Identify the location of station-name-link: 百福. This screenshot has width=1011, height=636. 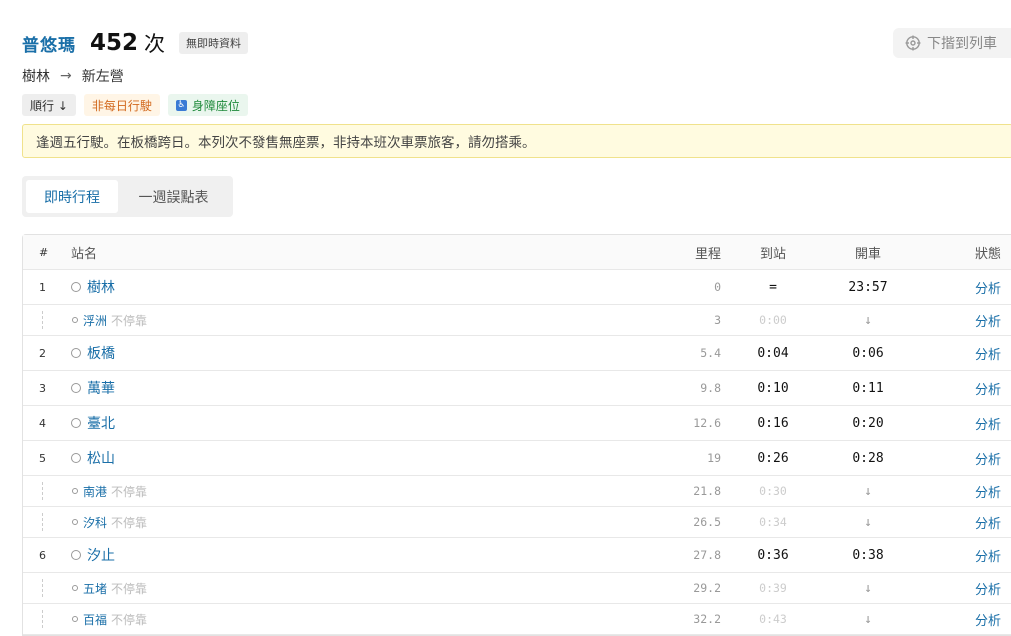
(95, 619).